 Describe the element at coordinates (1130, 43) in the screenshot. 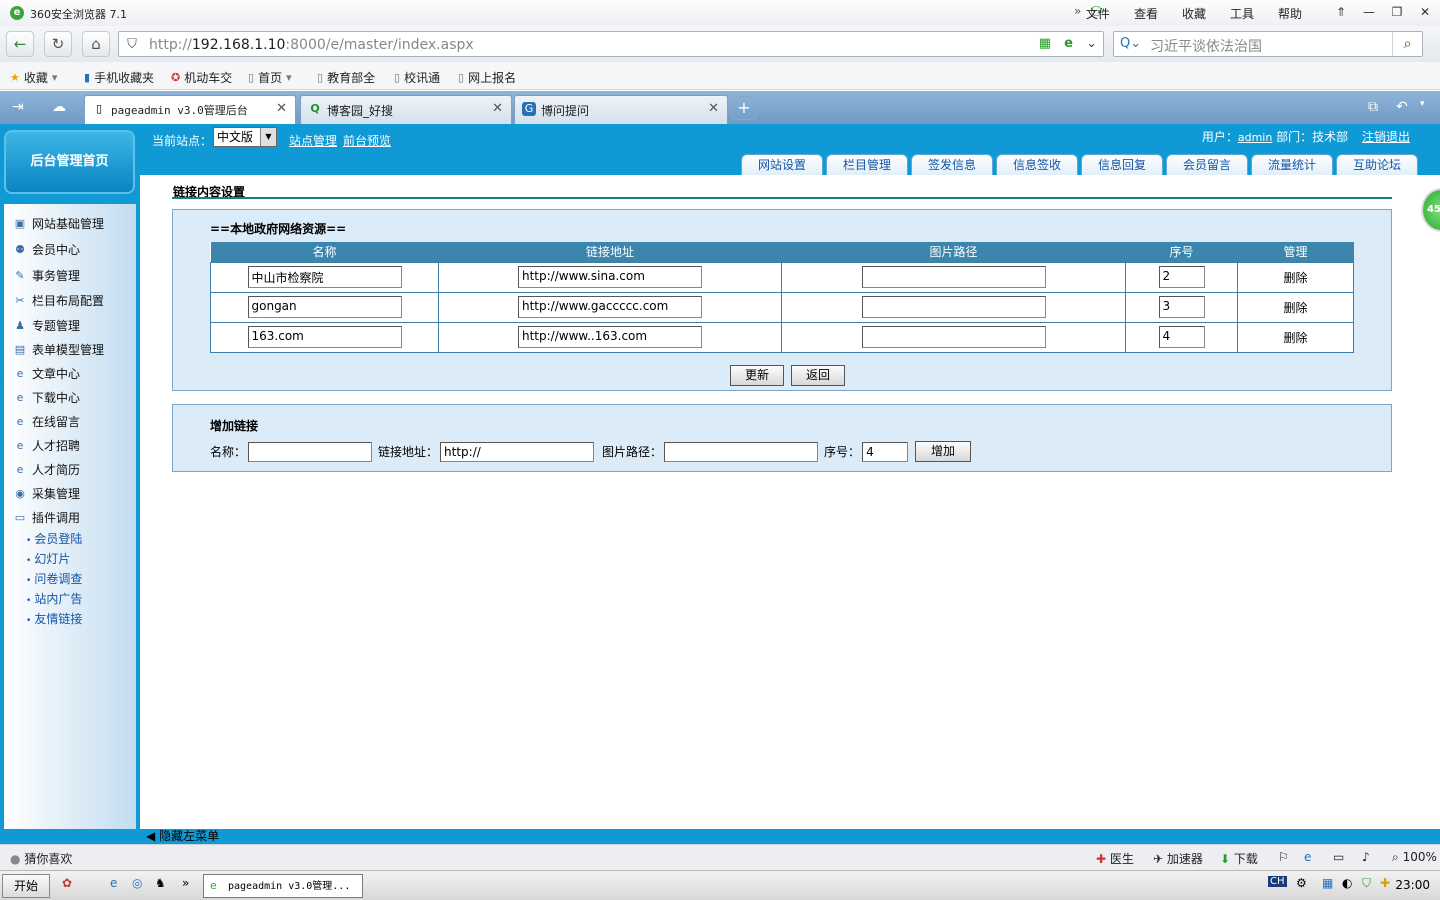

I see `search-engine-icon: Q⌄` at that location.